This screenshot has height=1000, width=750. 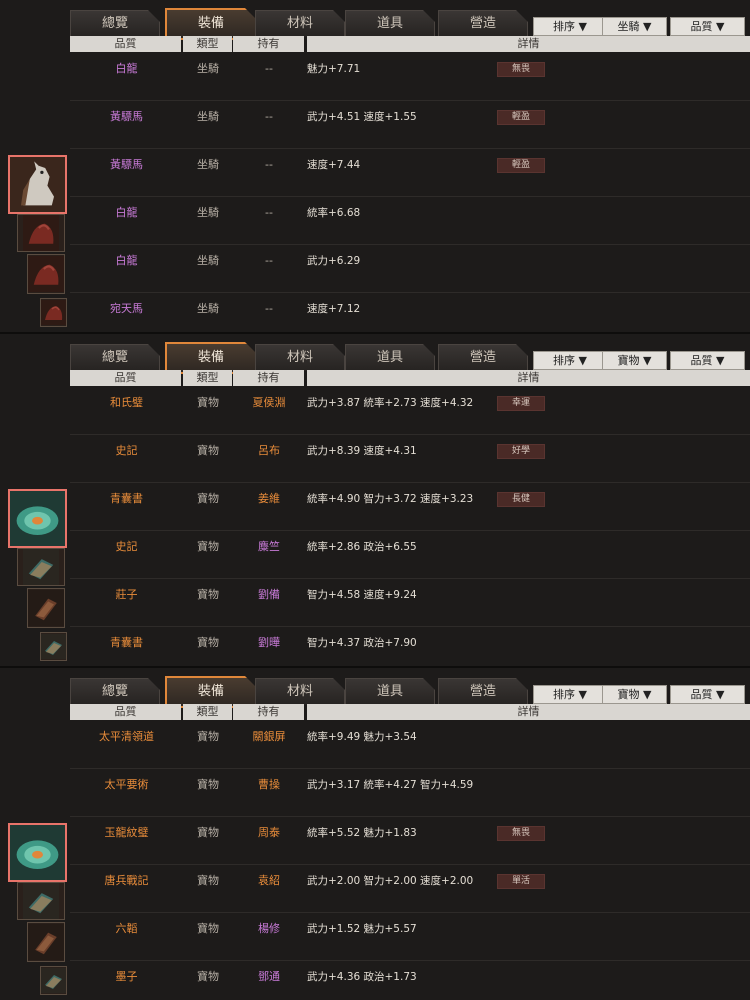 I want to click on table-row: 太平要術 寶物 曹操 武力+3.17 統率+4.27 智力+4.59, so click(x=410, y=792).